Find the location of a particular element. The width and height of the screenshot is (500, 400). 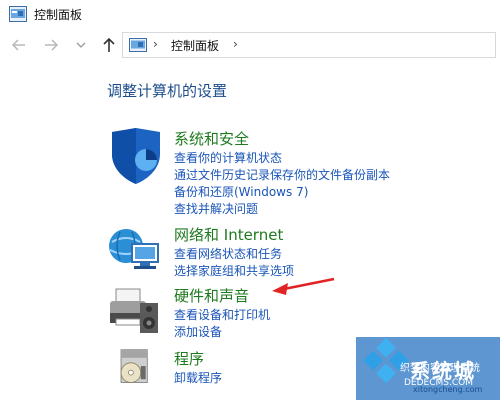

network-globe-icon is located at coordinates (135, 252).